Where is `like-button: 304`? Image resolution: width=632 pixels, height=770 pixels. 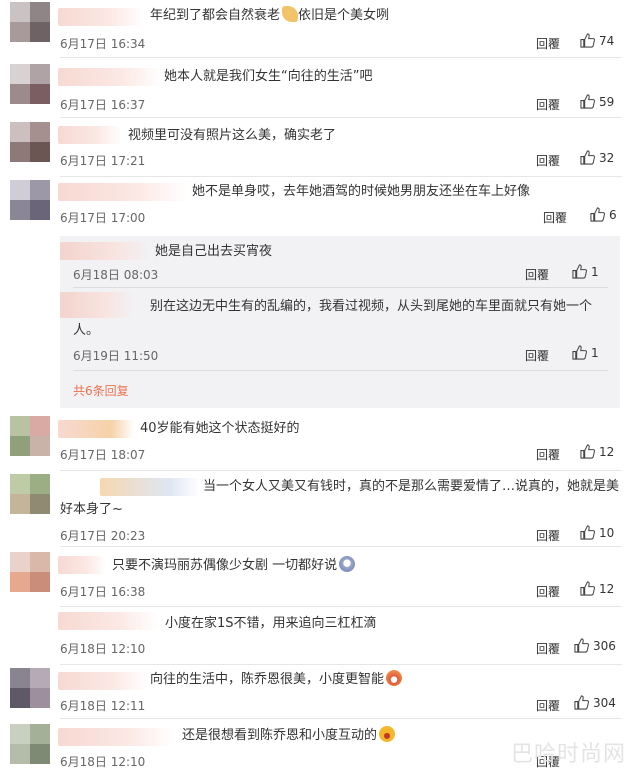
like-button: 304 is located at coordinates (595, 702).